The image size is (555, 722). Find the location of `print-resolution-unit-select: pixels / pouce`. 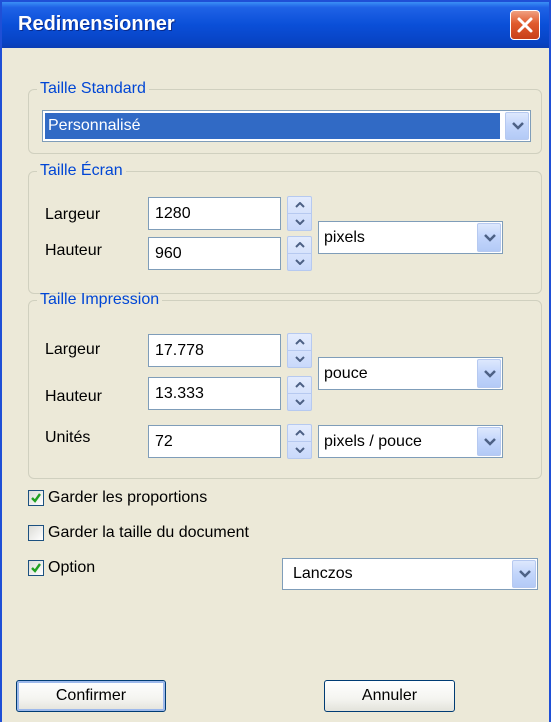

print-resolution-unit-select: pixels / pouce is located at coordinates (410, 441).